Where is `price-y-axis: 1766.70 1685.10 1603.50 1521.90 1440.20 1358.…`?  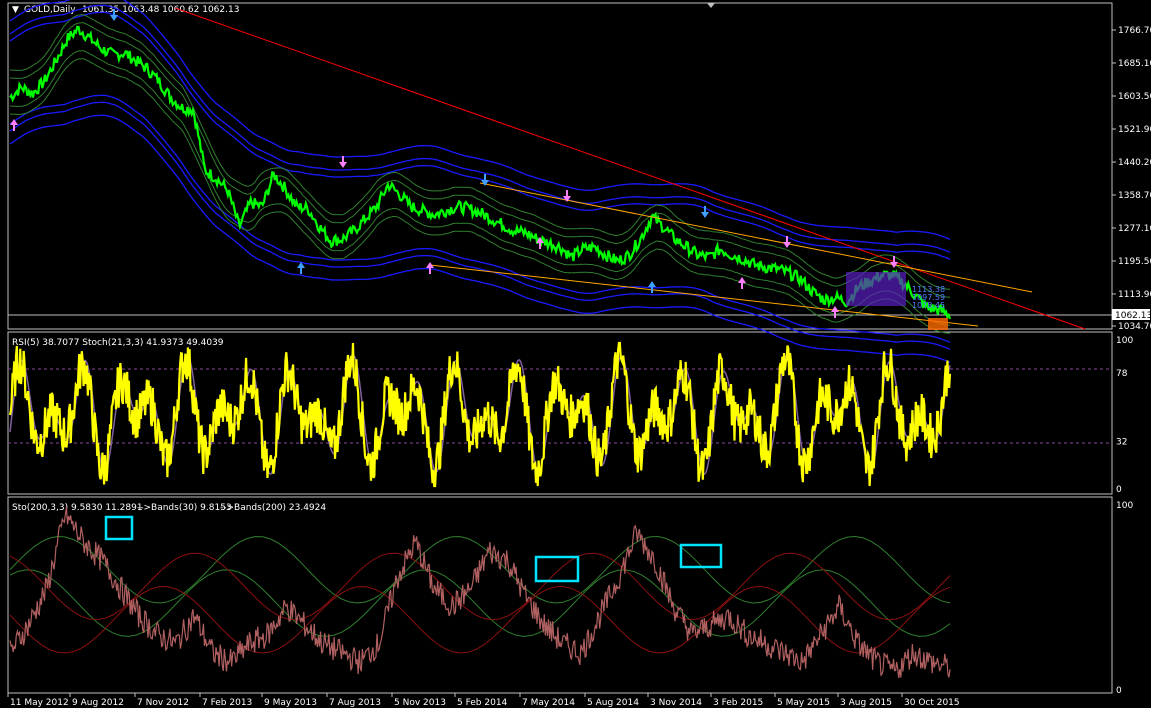
price-y-axis: 1766.70 1685.10 1603.50 1521.90 1440.20 1358.… is located at coordinates (1131, 179).